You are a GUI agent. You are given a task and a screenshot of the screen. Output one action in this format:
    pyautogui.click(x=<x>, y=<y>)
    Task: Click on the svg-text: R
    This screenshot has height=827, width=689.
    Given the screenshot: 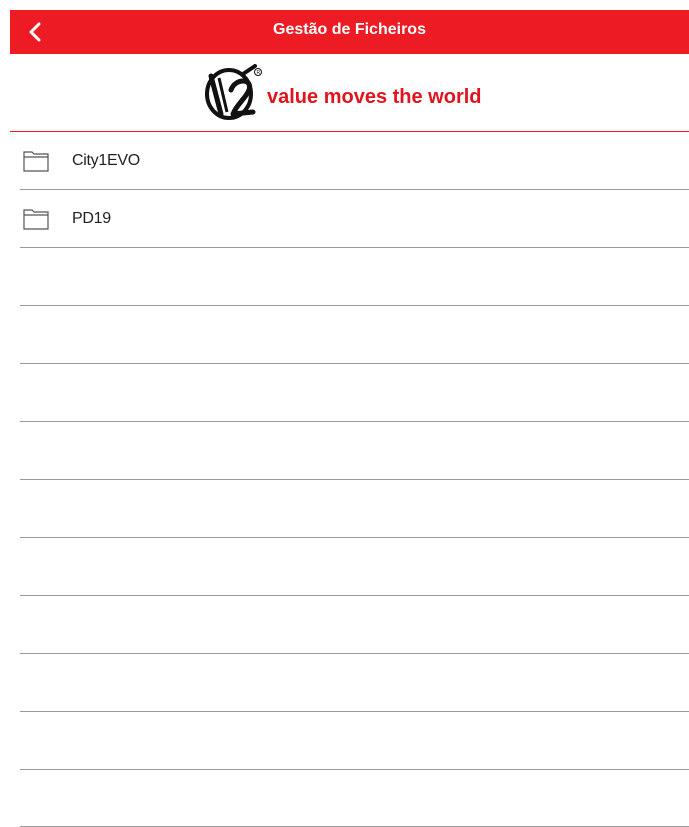 What is the action you would take?
    pyautogui.click(x=259, y=73)
    